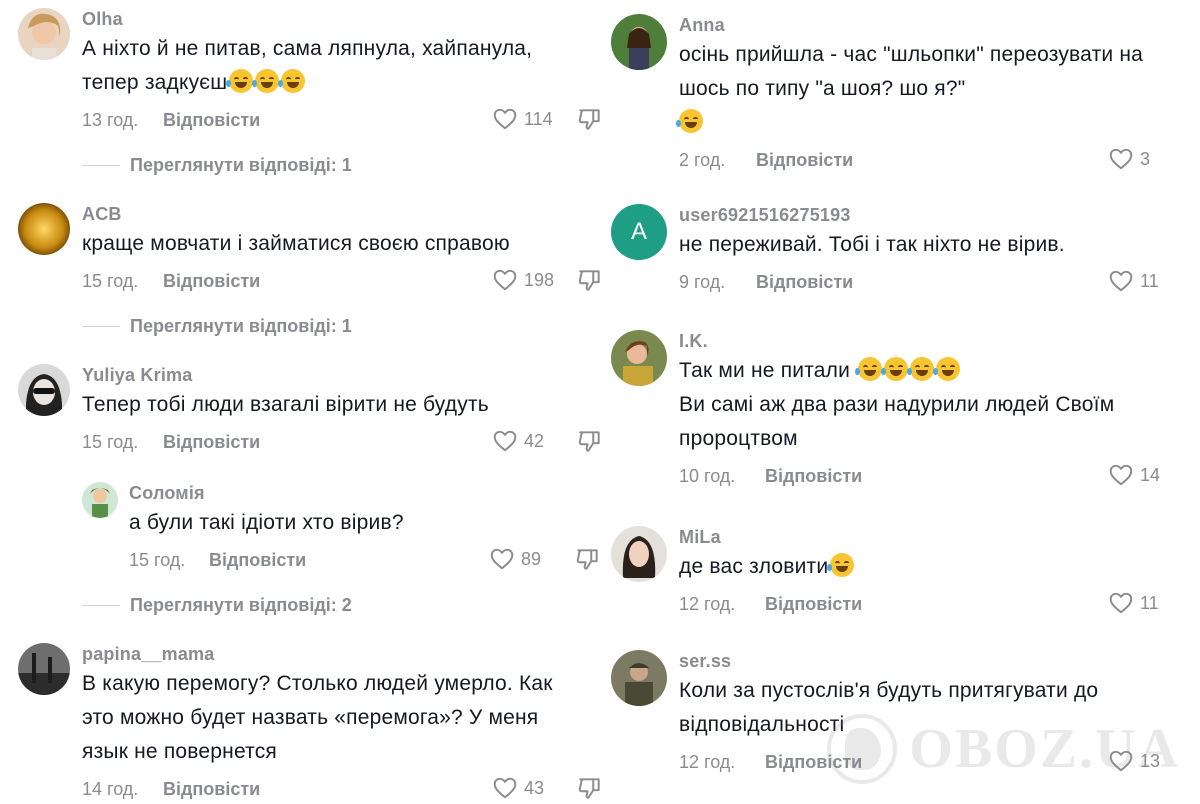 The image size is (1200, 804). What do you see at coordinates (110, 120) in the screenshot?
I see `timestamp: 13 год.` at bounding box center [110, 120].